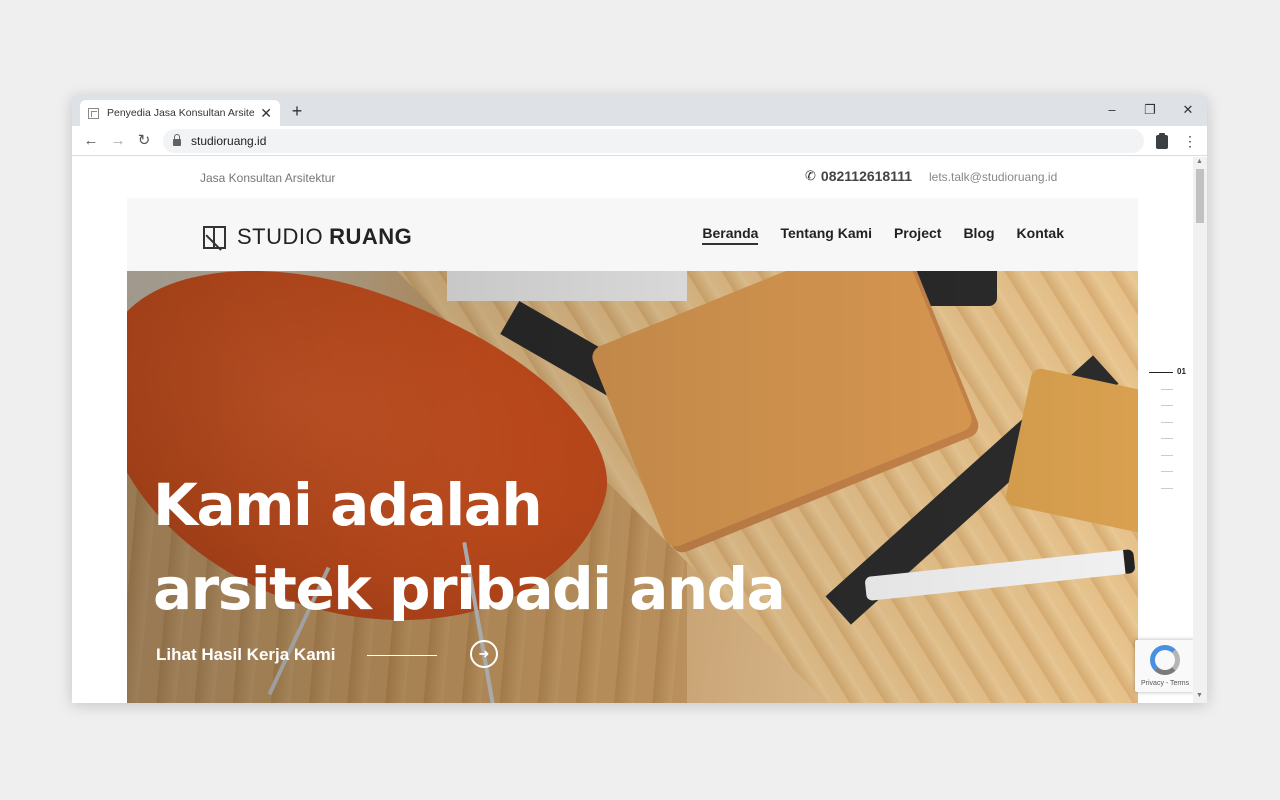  I want to click on hero-heading-line-1: Kami adalah, so click(348, 505).